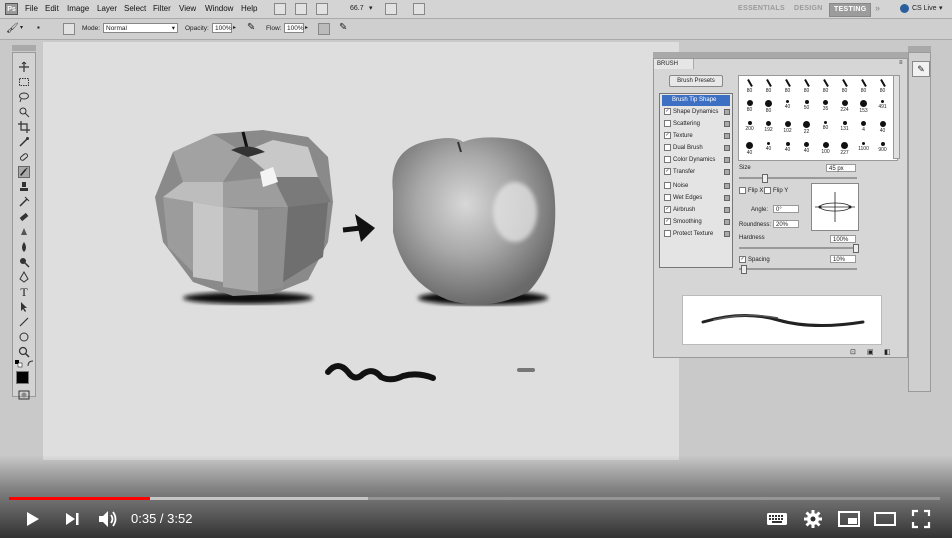 The width and height of the screenshot is (952, 538). What do you see at coordinates (921, 69) in the screenshot?
I see `brush-panel-icon: ✎` at bounding box center [921, 69].